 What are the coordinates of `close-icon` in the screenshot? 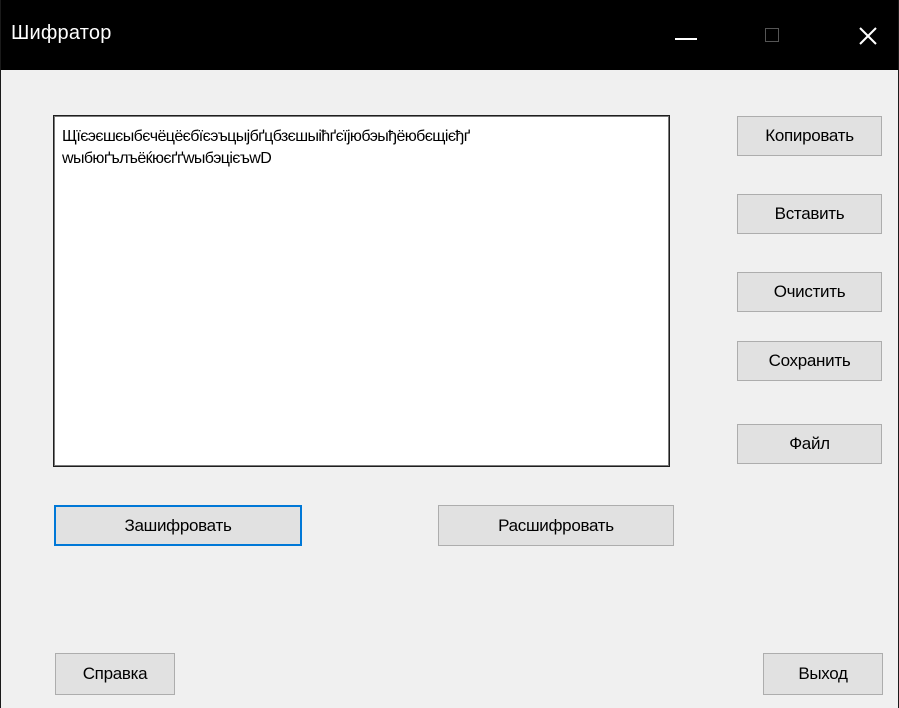 It's located at (868, 36).